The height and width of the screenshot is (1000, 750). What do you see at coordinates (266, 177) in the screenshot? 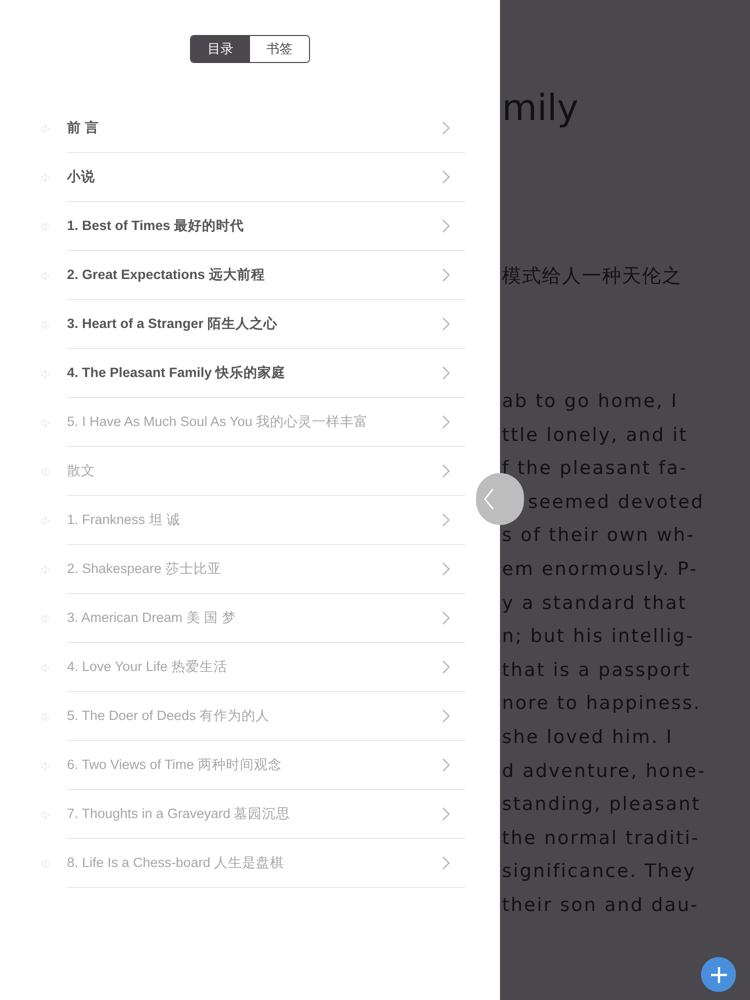
I see `chapter-item: 小说` at bounding box center [266, 177].